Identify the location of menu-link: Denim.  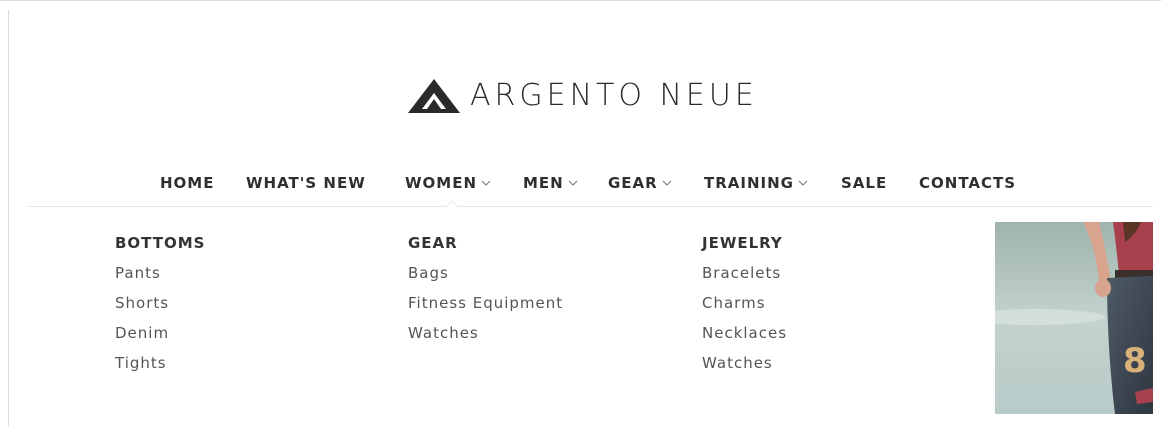
(160, 333).